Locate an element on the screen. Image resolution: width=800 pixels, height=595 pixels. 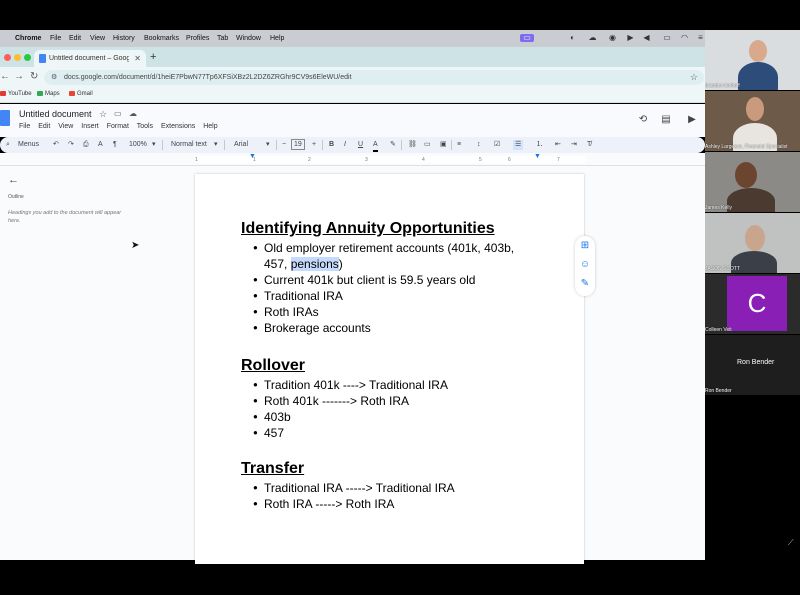
zoom-select: 100% is located at coordinates (138, 145).